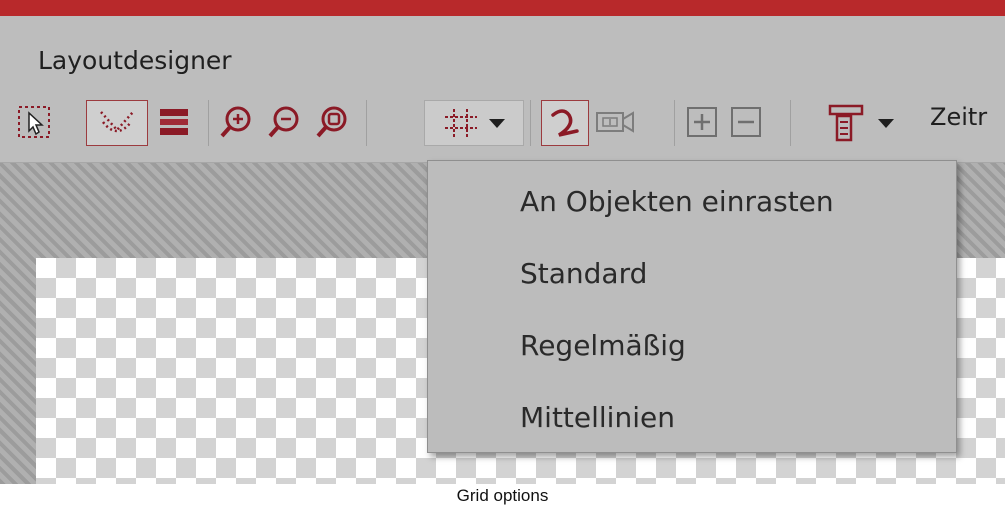 This screenshot has height=511, width=1005. I want to click on zoom-in-icon, so click(235, 122).